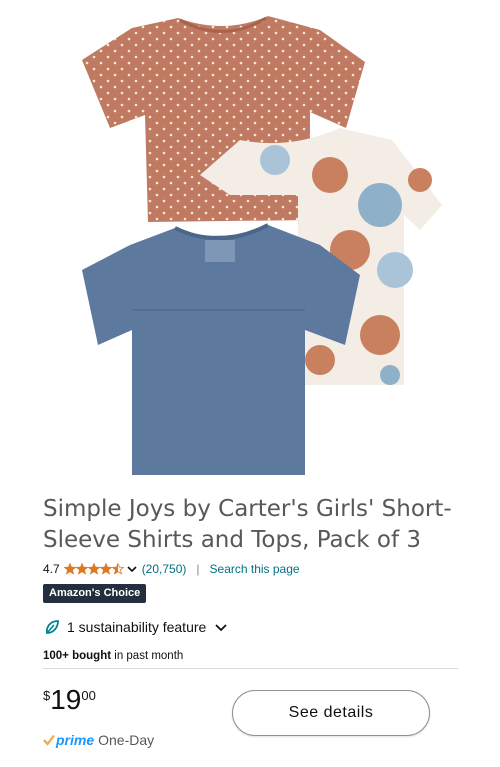 The width and height of the screenshot is (500, 767). I want to click on price-currency: $, so click(47, 695).